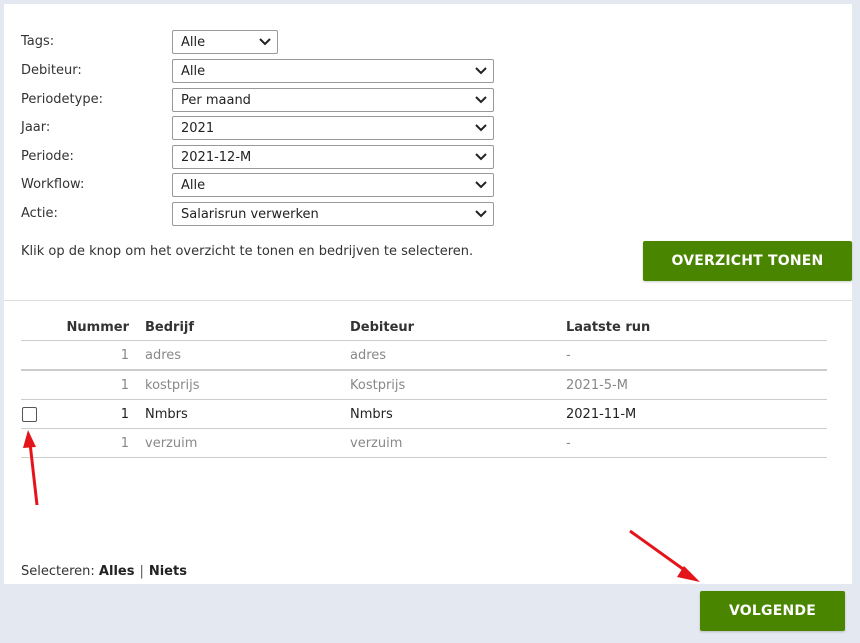  Describe the element at coordinates (333, 157) in the screenshot. I see `periode-select: 2021-12-M` at that location.